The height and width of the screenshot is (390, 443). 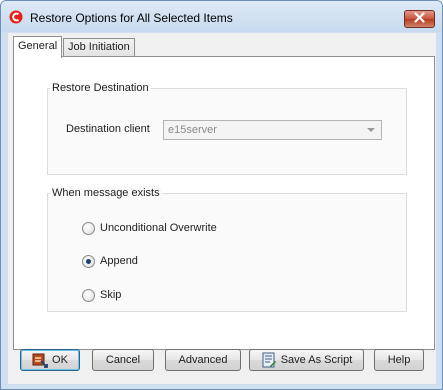 I want to click on help-label: Help, so click(x=399, y=360).